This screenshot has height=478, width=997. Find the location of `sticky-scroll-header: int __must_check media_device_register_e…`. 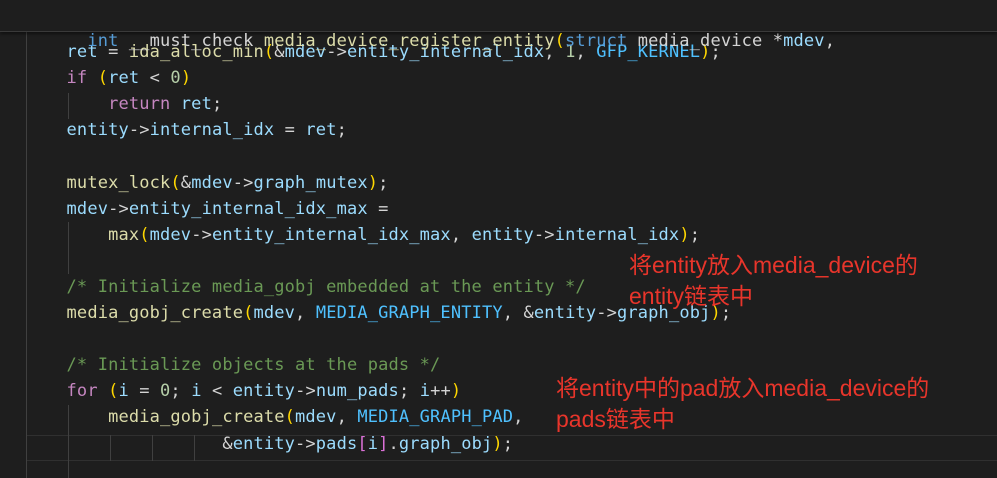

sticky-scroll-header: int __must_check media_device_register_e… is located at coordinates (498, 25).